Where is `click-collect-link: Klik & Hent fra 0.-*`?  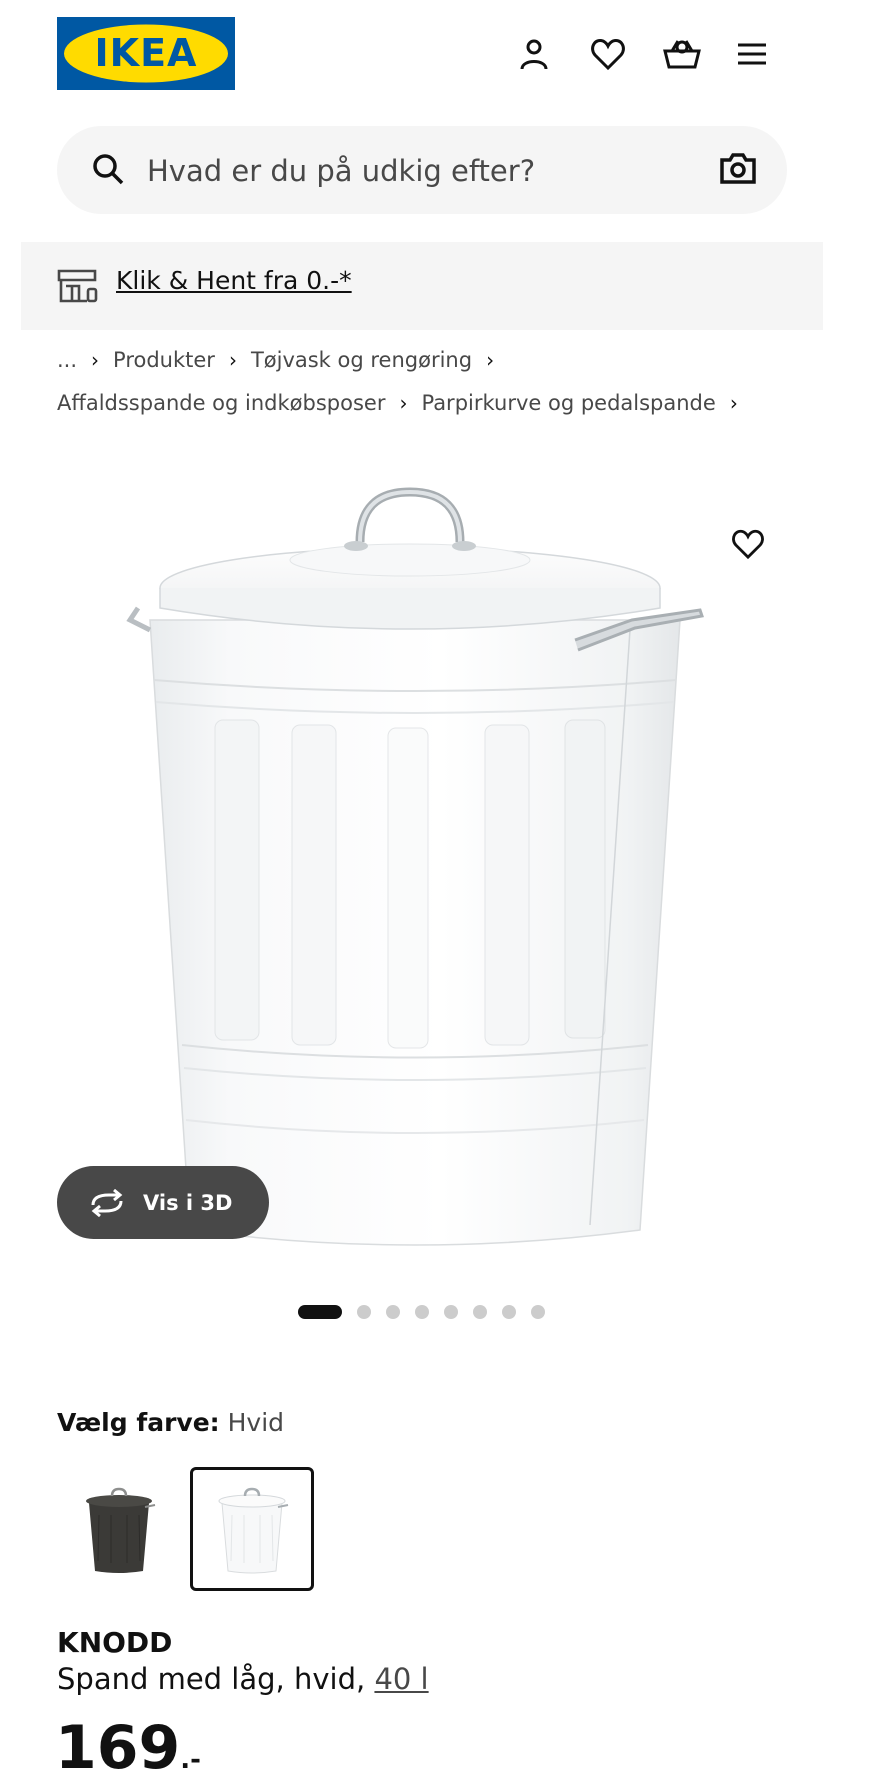 click-collect-link: Klik & Hent fra 0.-* is located at coordinates (234, 280).